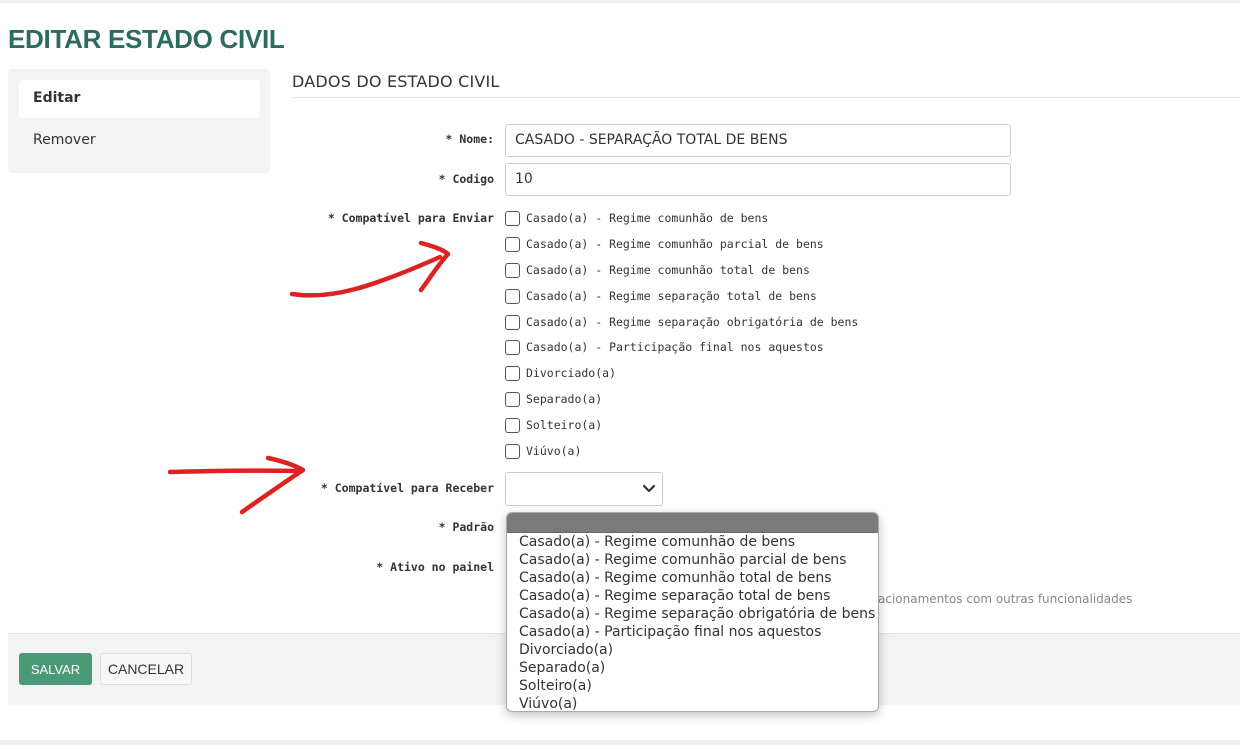  What do you see at coordinates (469, 139) in the screenshot?
I see `nome-label: * Nome:` at bounding box center [469, 139].